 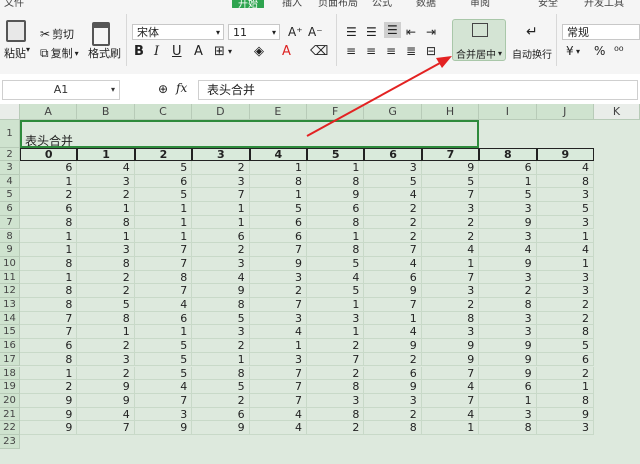 I want to click on annotation-arrow-head, so click(x=444, y=62).